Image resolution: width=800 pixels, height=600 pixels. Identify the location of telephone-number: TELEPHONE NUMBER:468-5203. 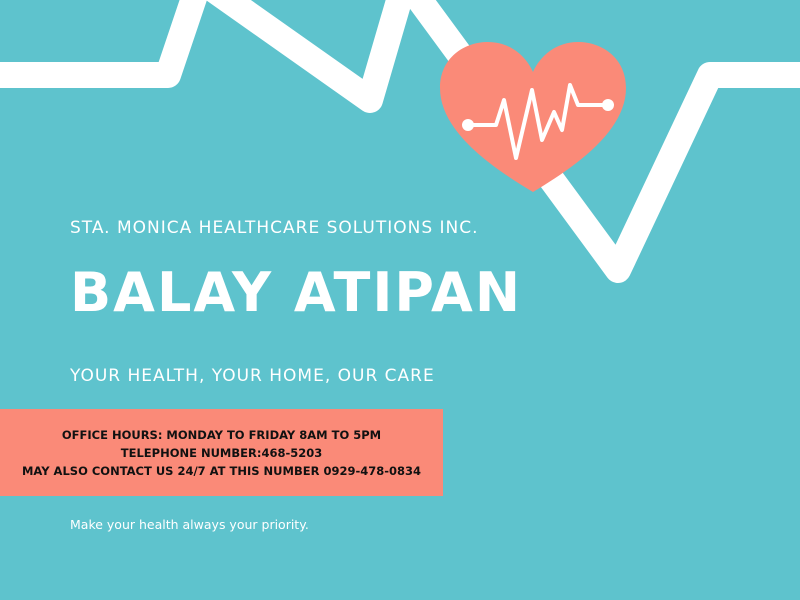
(221, 452).